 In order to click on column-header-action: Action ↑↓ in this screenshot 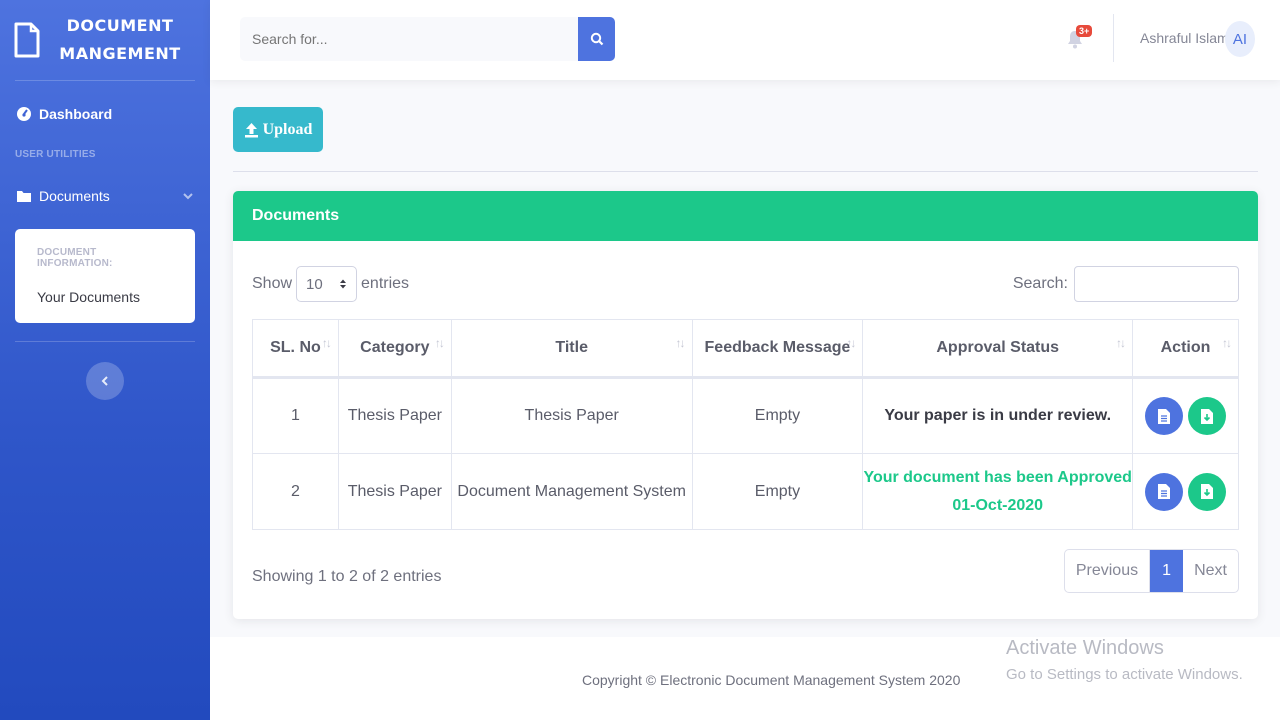, I will do `click(1185, 349)`.